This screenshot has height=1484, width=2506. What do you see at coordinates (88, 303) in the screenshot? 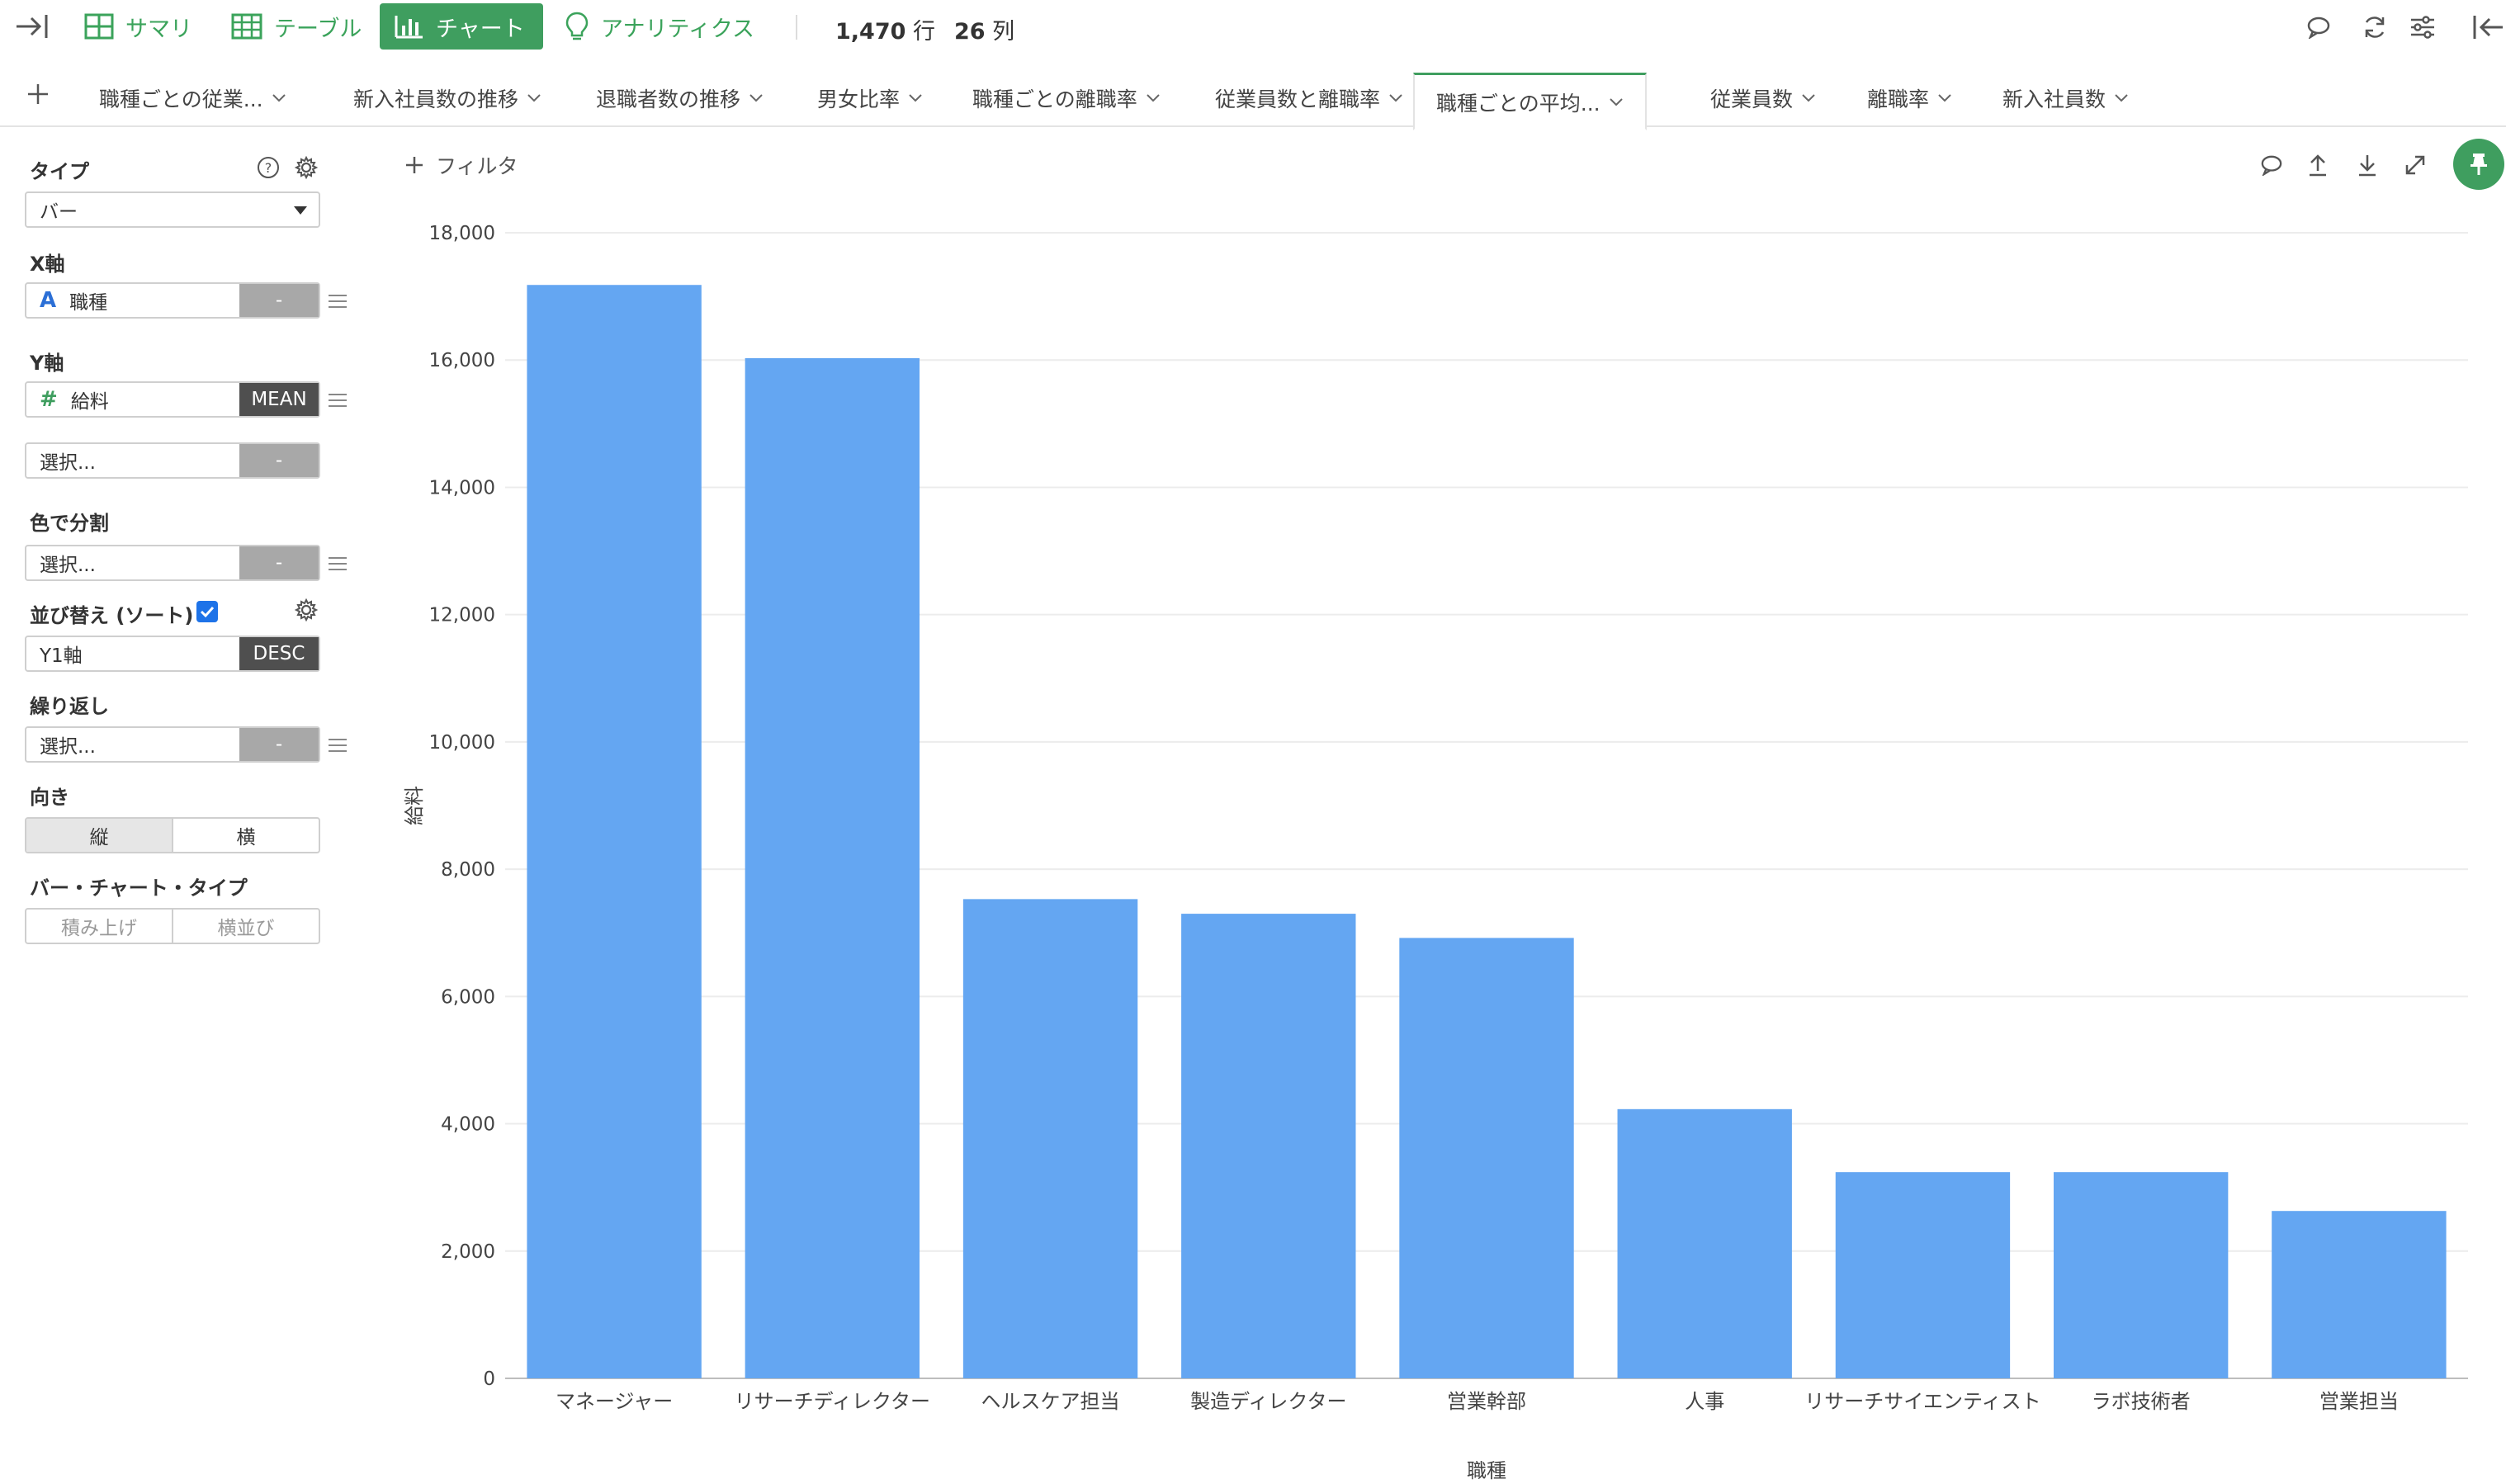
I see `x-axis-field-value: 職種` at bounding box center [88, 303].